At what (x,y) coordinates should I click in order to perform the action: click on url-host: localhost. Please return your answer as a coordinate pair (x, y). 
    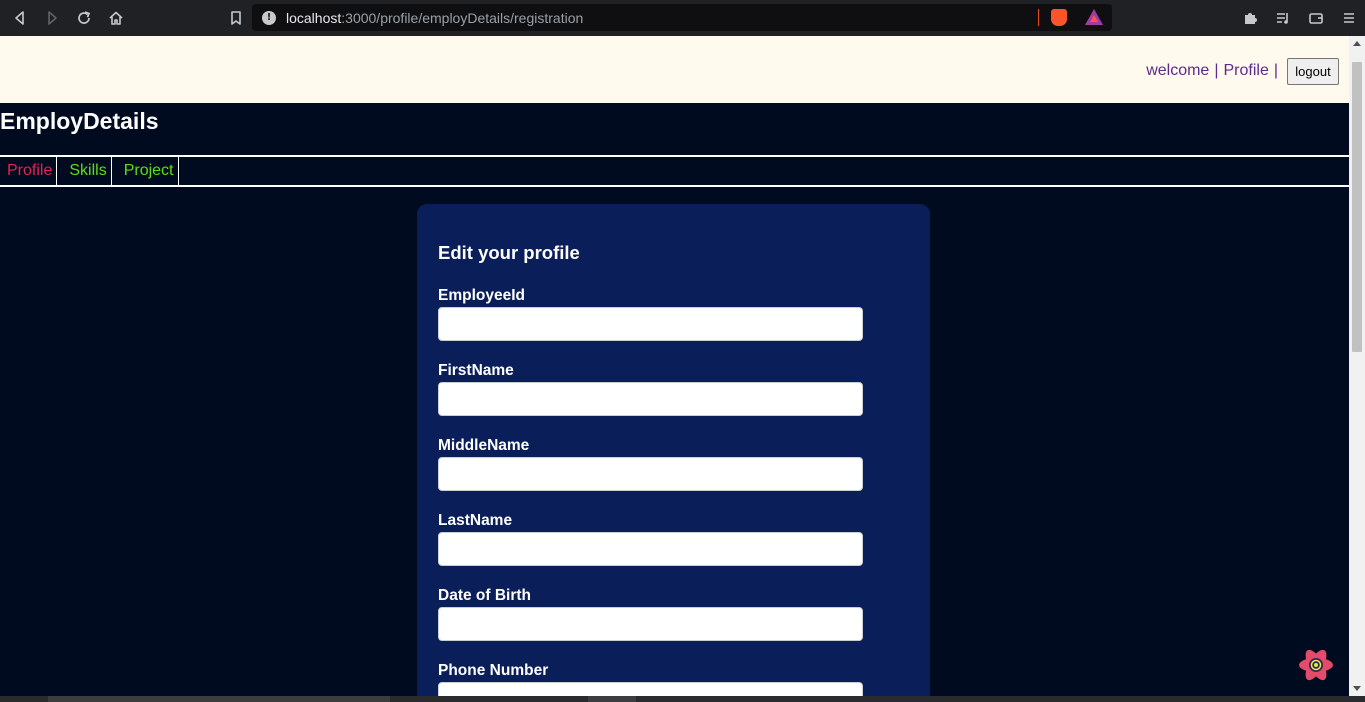
    Looking at the image, I should click on (314, 17).